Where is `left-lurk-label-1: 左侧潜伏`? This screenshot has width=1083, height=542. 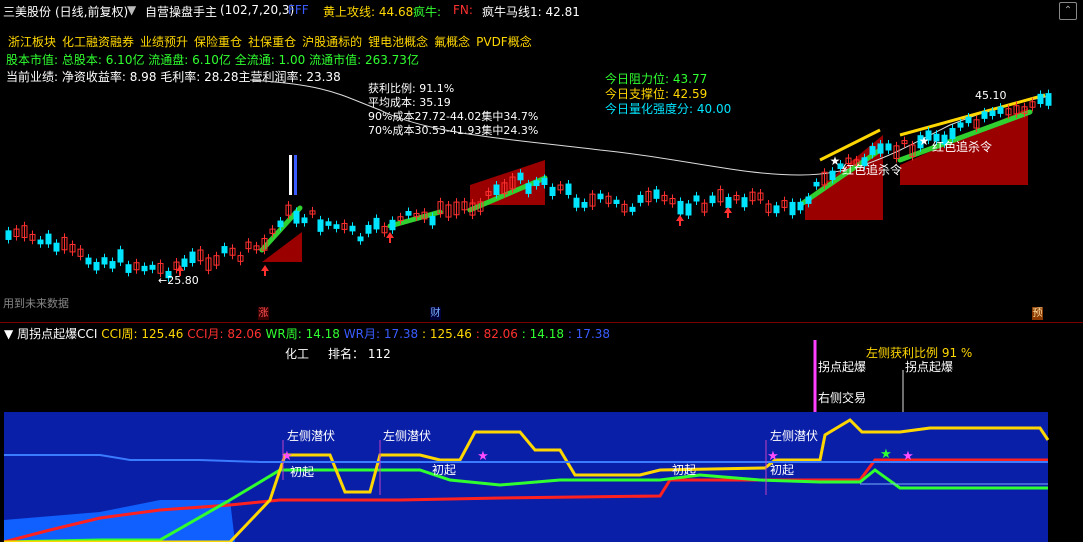
left-lurk-label-1: 左侧潜伏 is located at coordinates (311, 436).